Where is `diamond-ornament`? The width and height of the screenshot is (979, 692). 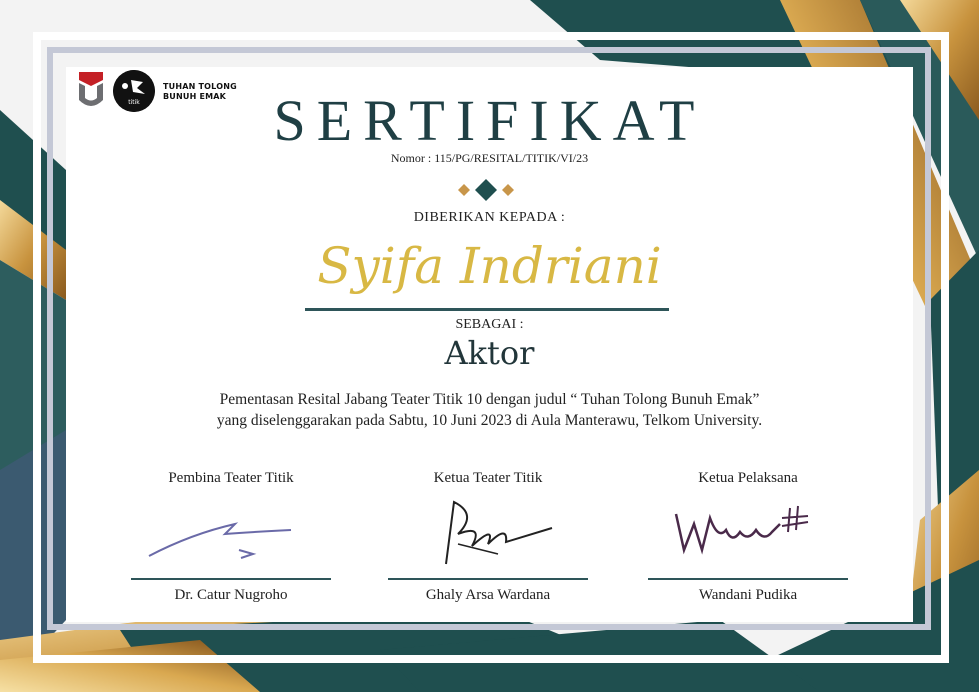
diamond-ornament is located at coordinates (486, 190).